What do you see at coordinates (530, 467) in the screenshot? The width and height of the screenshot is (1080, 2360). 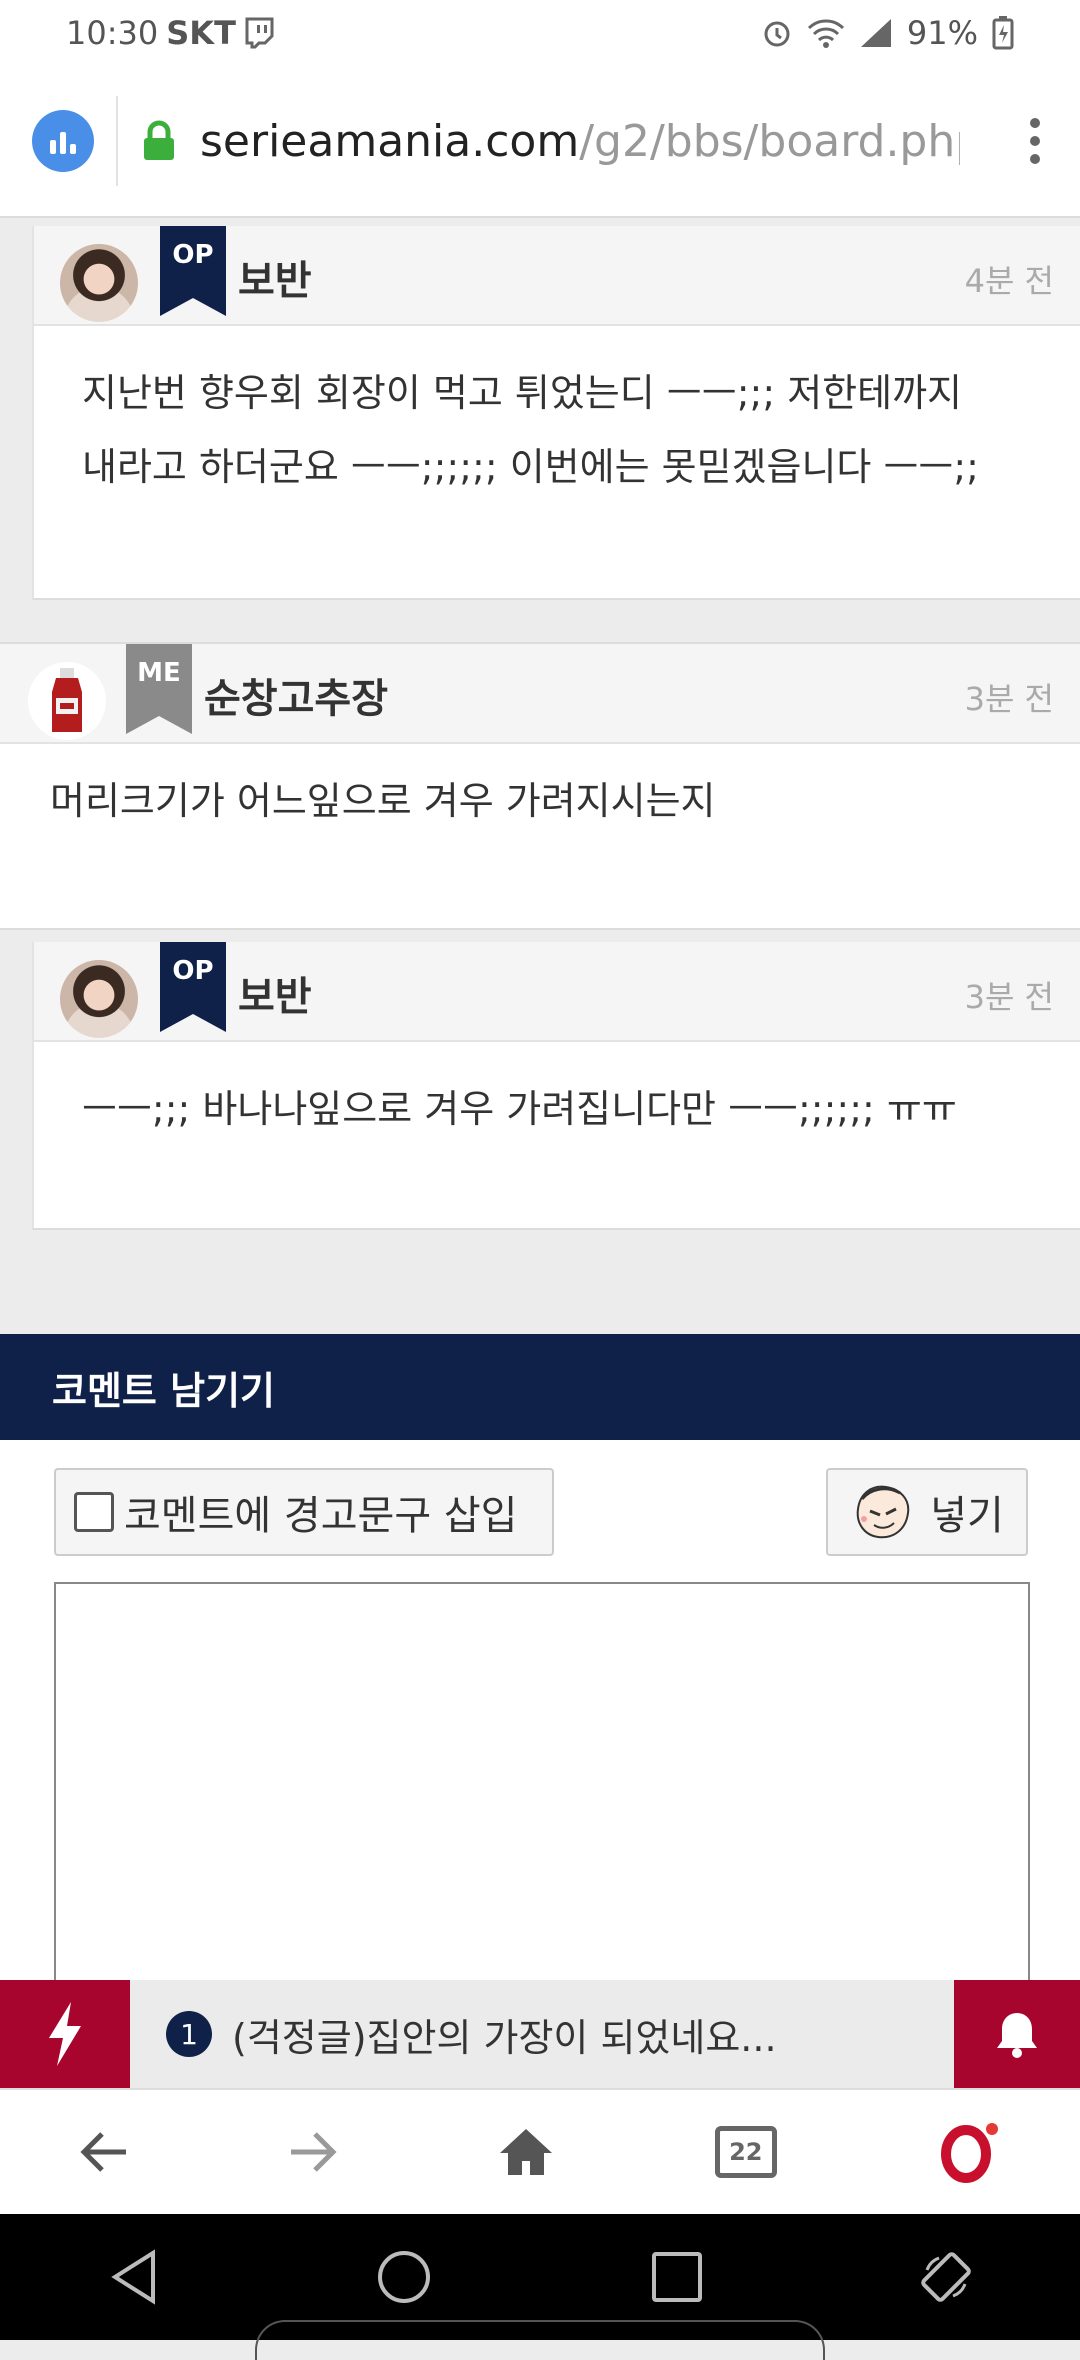 I see `comment-line: 내라고 하더군요 ㅡㅡ;;;;;; 이번에는 못믿겠읍니다 ㅡㅡ;;` at bounding box center [530, 467].